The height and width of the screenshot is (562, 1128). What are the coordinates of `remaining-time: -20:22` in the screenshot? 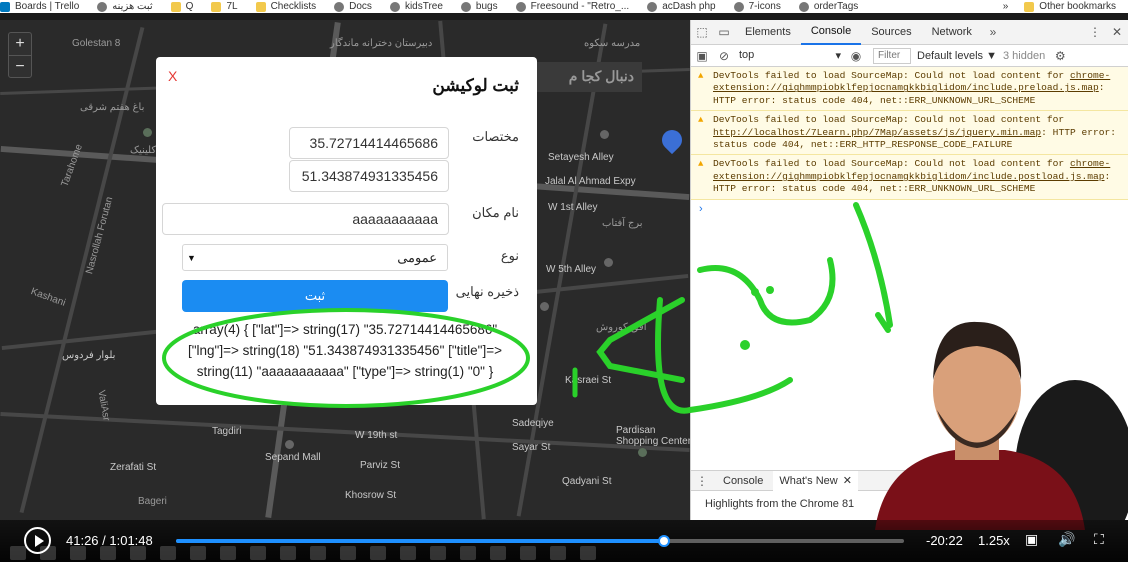 It's located at (944, 540).